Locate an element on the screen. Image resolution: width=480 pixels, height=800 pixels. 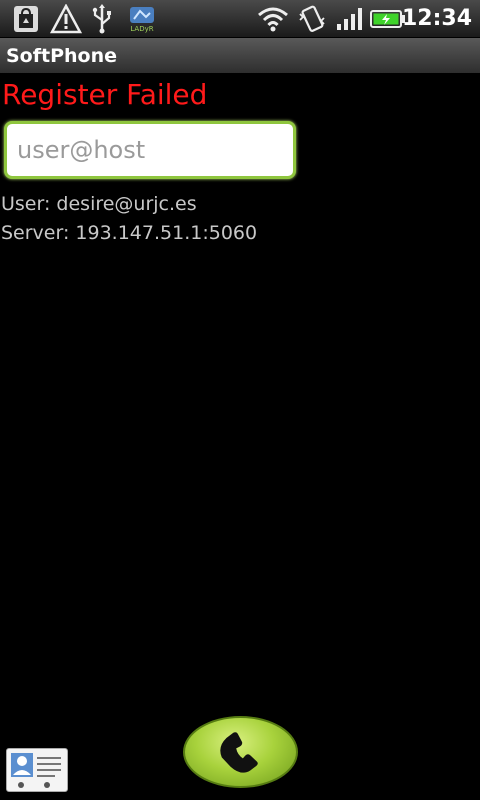
app-title: SoftPhone is located at coordinates (62, 56).